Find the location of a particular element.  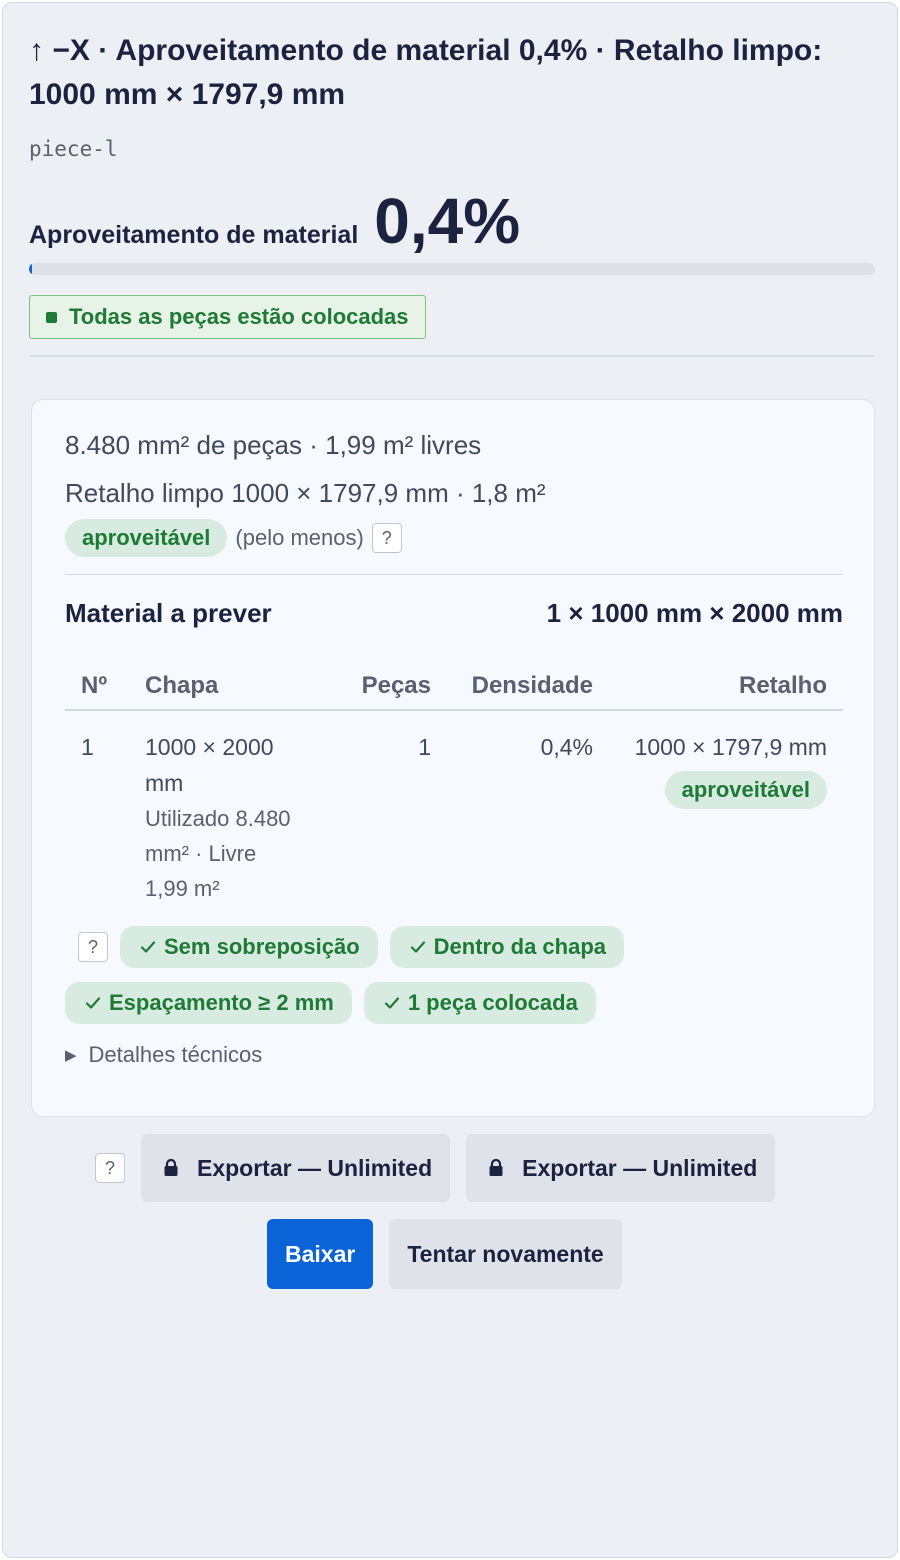

check-label: Dentro da chapa is located at coordinates (520, 946).